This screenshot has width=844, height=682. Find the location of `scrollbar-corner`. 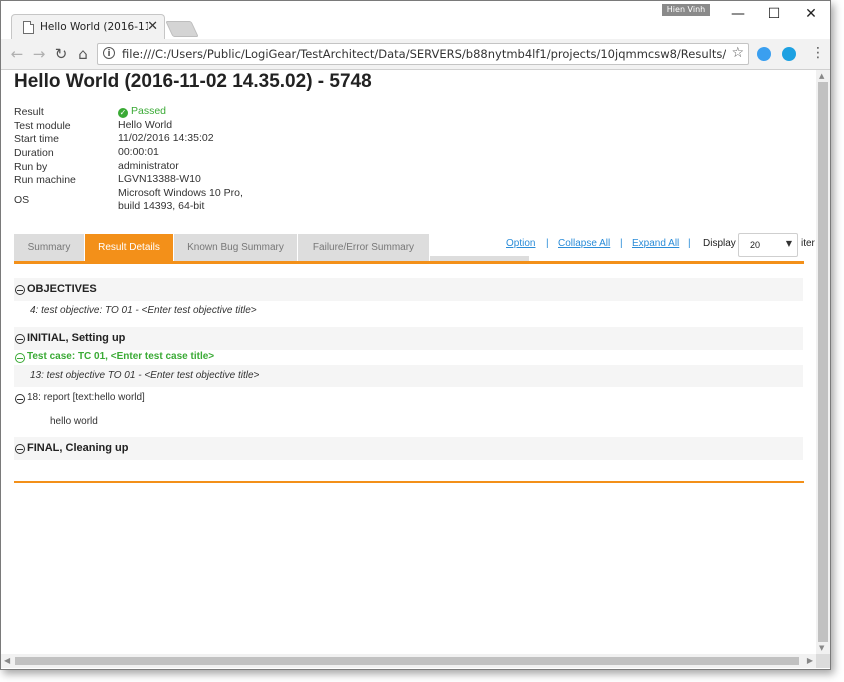

scrollbar-corner is located at coordinates (823, 661).